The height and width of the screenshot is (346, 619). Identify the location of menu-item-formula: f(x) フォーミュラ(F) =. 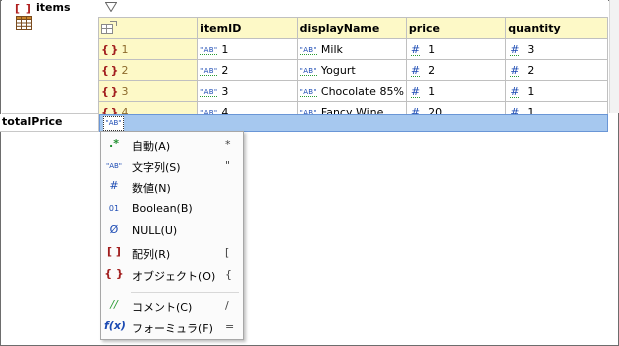
(172, 327).